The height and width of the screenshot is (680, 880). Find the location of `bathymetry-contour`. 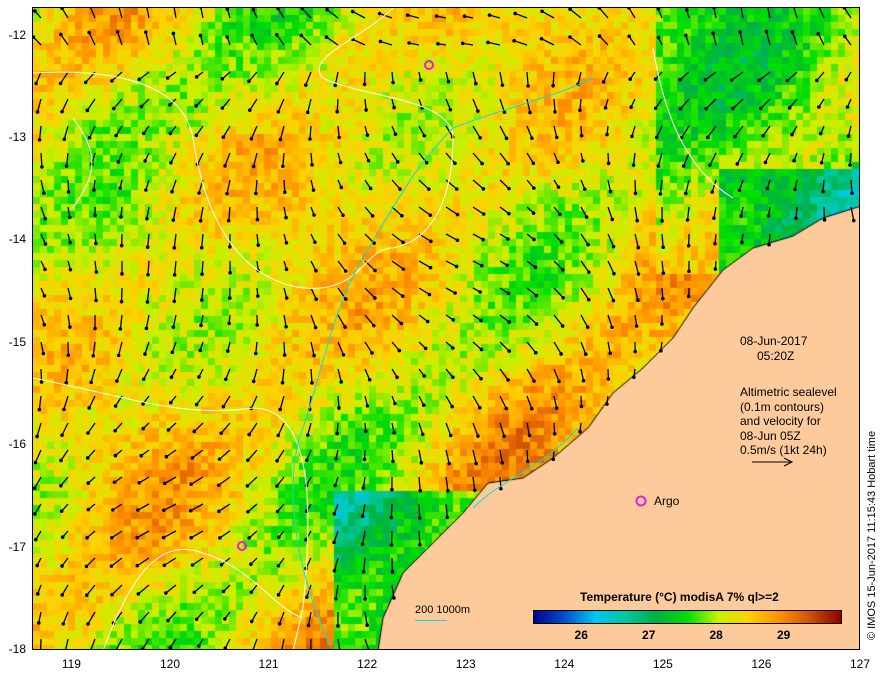

bathymetry-contour is located at coordinates (525, 468).